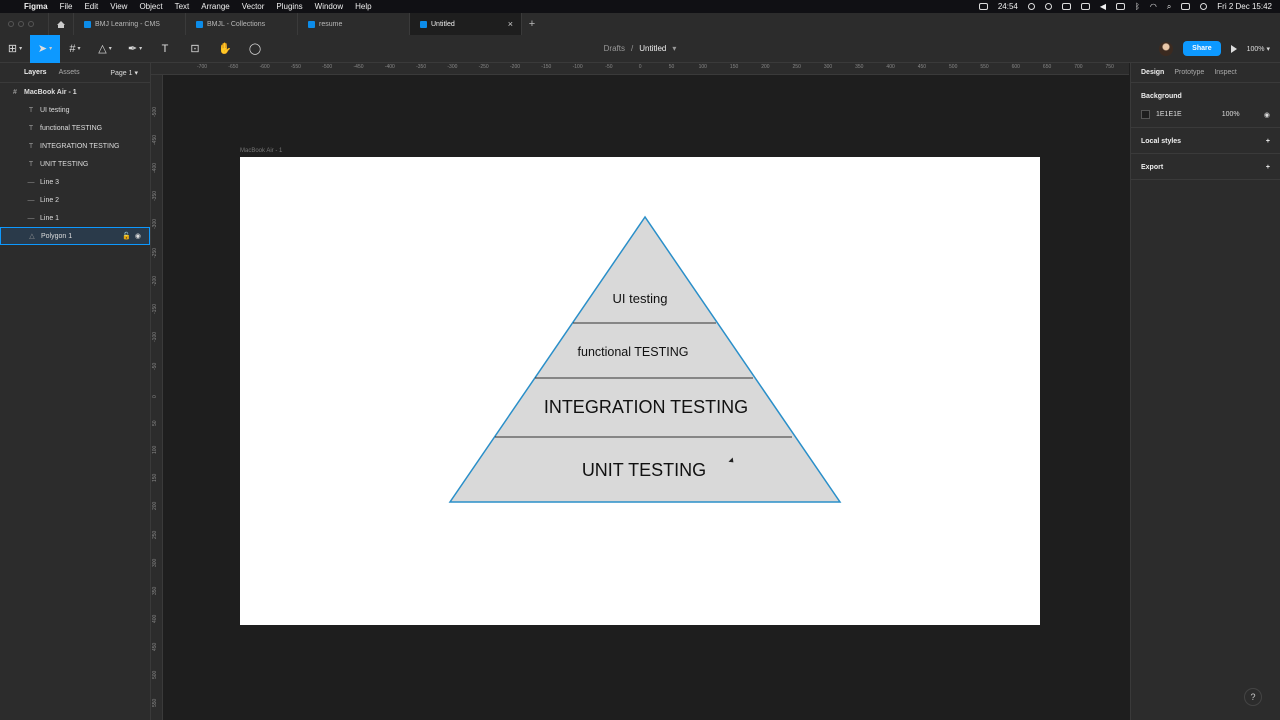 This screenshot has width=1280, height=720. I want to click on ruler-tick-label: 500, so click(953, 67).